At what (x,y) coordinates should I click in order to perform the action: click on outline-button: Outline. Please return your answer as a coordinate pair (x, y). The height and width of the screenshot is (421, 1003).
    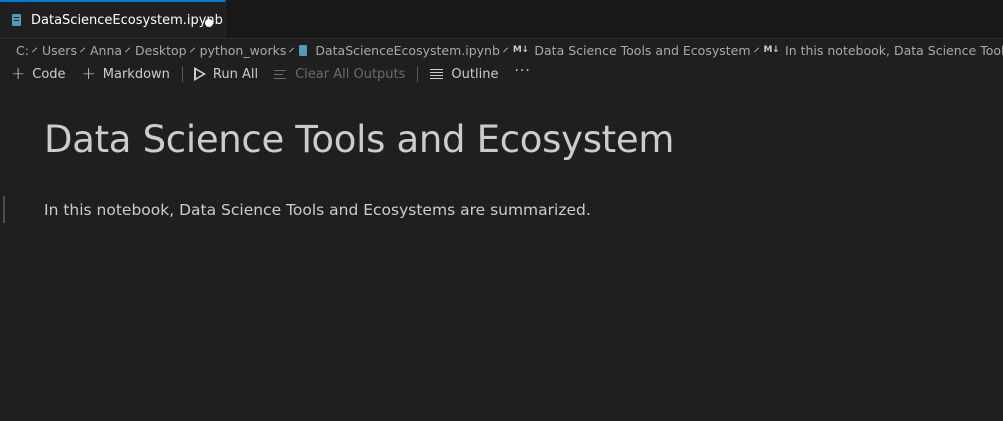
    Looking at the image, I should click on (464, 74).